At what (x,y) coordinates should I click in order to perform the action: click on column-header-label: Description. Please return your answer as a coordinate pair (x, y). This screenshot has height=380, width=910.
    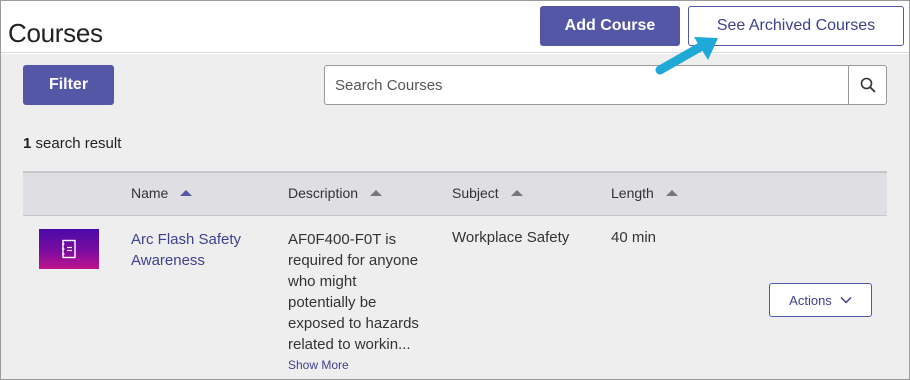
    Looking at the image, I should click on (323, 193).